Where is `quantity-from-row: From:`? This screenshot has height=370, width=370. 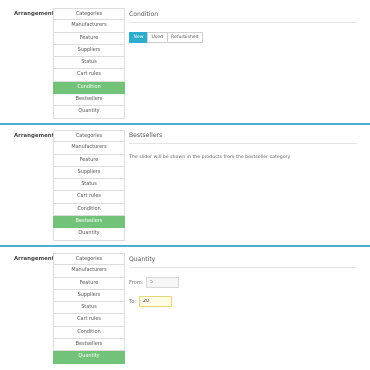
quantity-from-row: From: is located at coordinates (154, 282).